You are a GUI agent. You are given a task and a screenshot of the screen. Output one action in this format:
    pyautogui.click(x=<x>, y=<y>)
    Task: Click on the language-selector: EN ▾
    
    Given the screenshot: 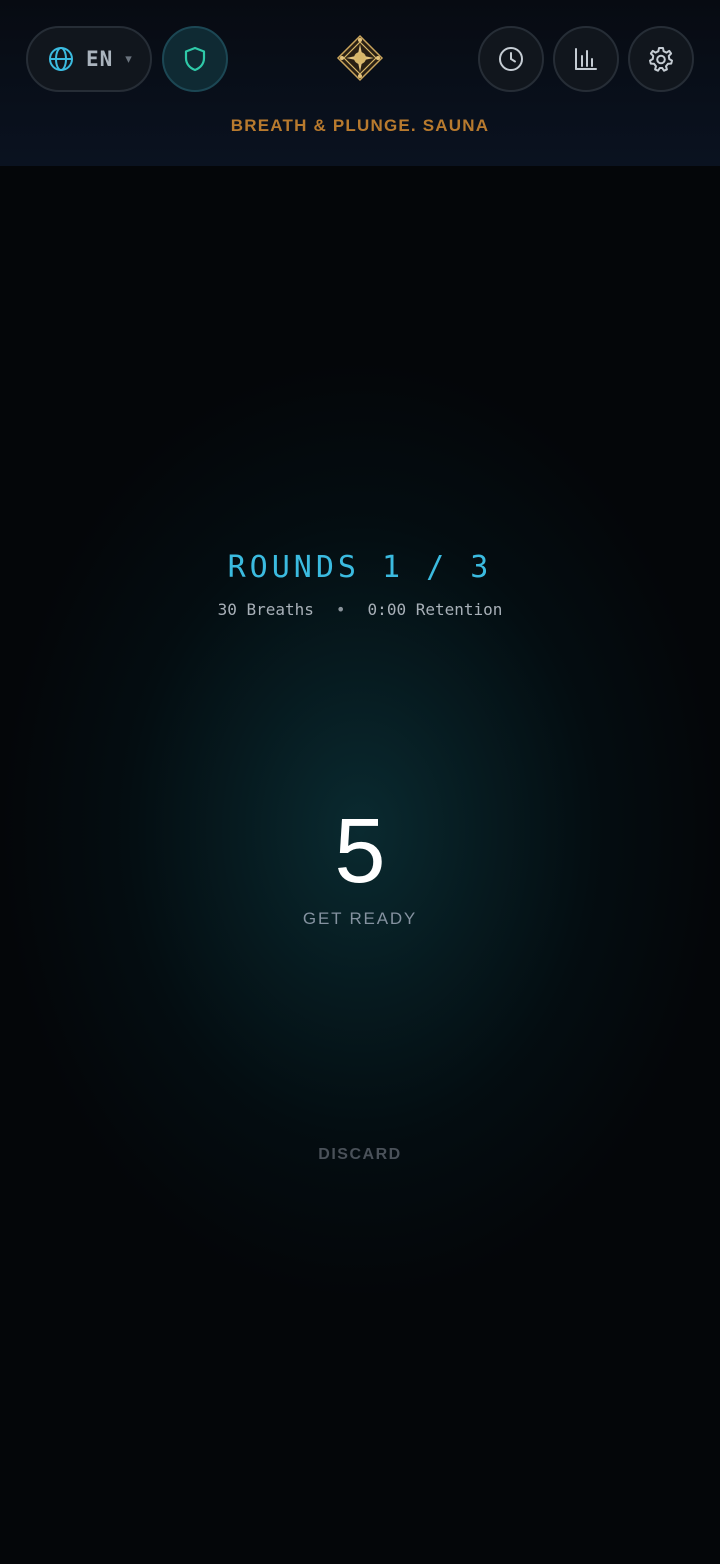 What is the action you would take?
    pyautogui.click(x=89, y=59)
    